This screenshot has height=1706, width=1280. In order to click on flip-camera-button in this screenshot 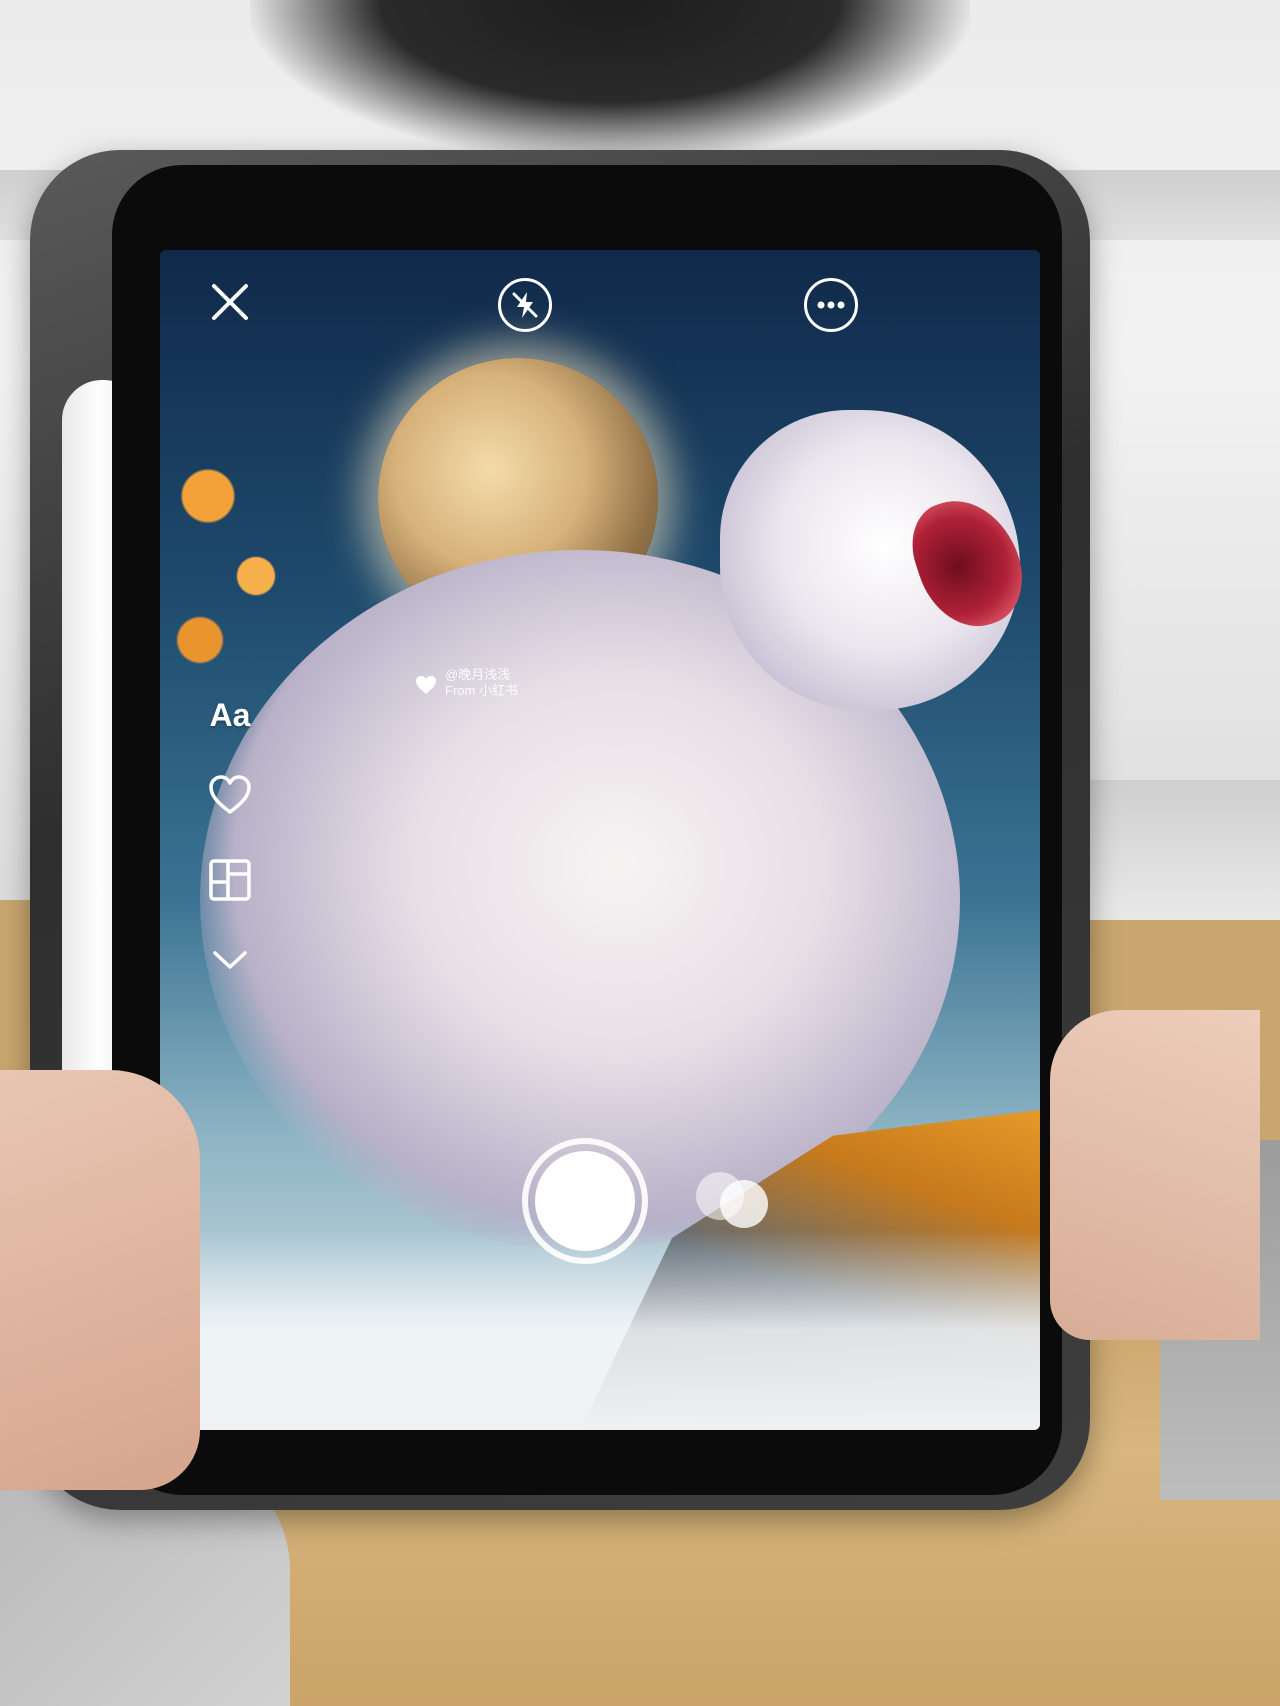, I will do `click(736, 1200)`.